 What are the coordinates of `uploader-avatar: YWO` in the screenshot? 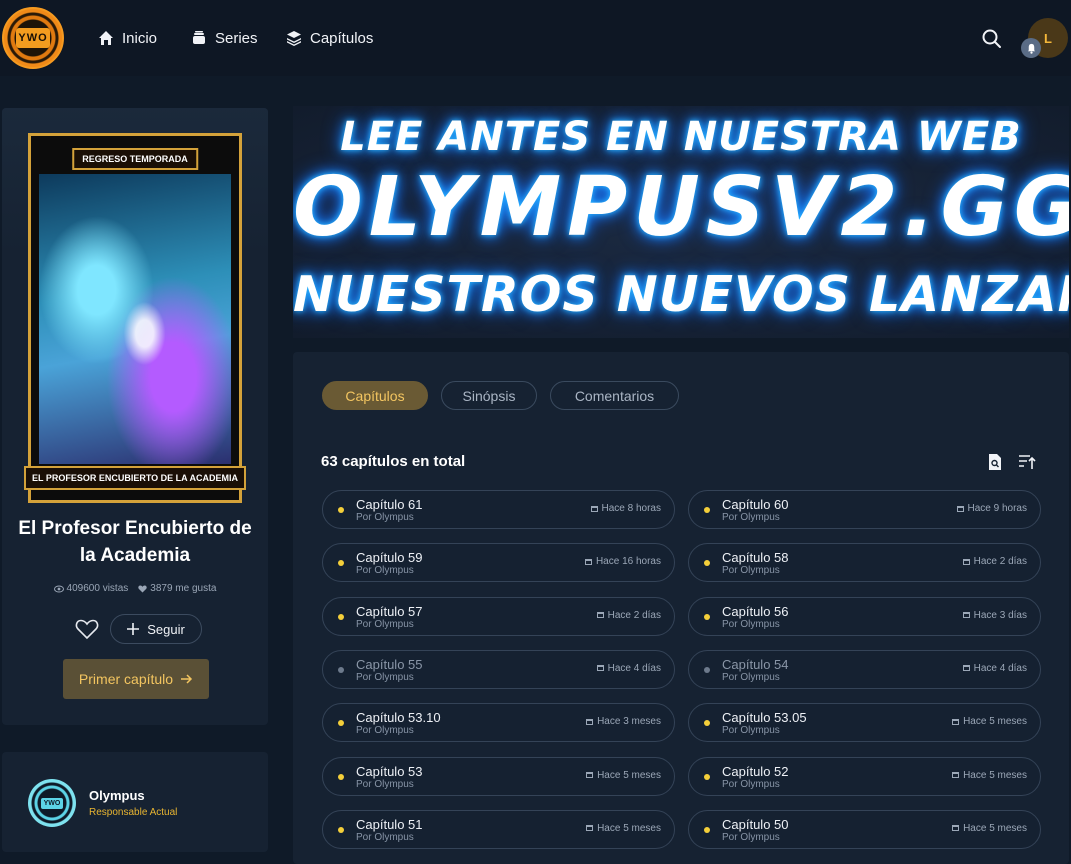 It's located at (52, 803).